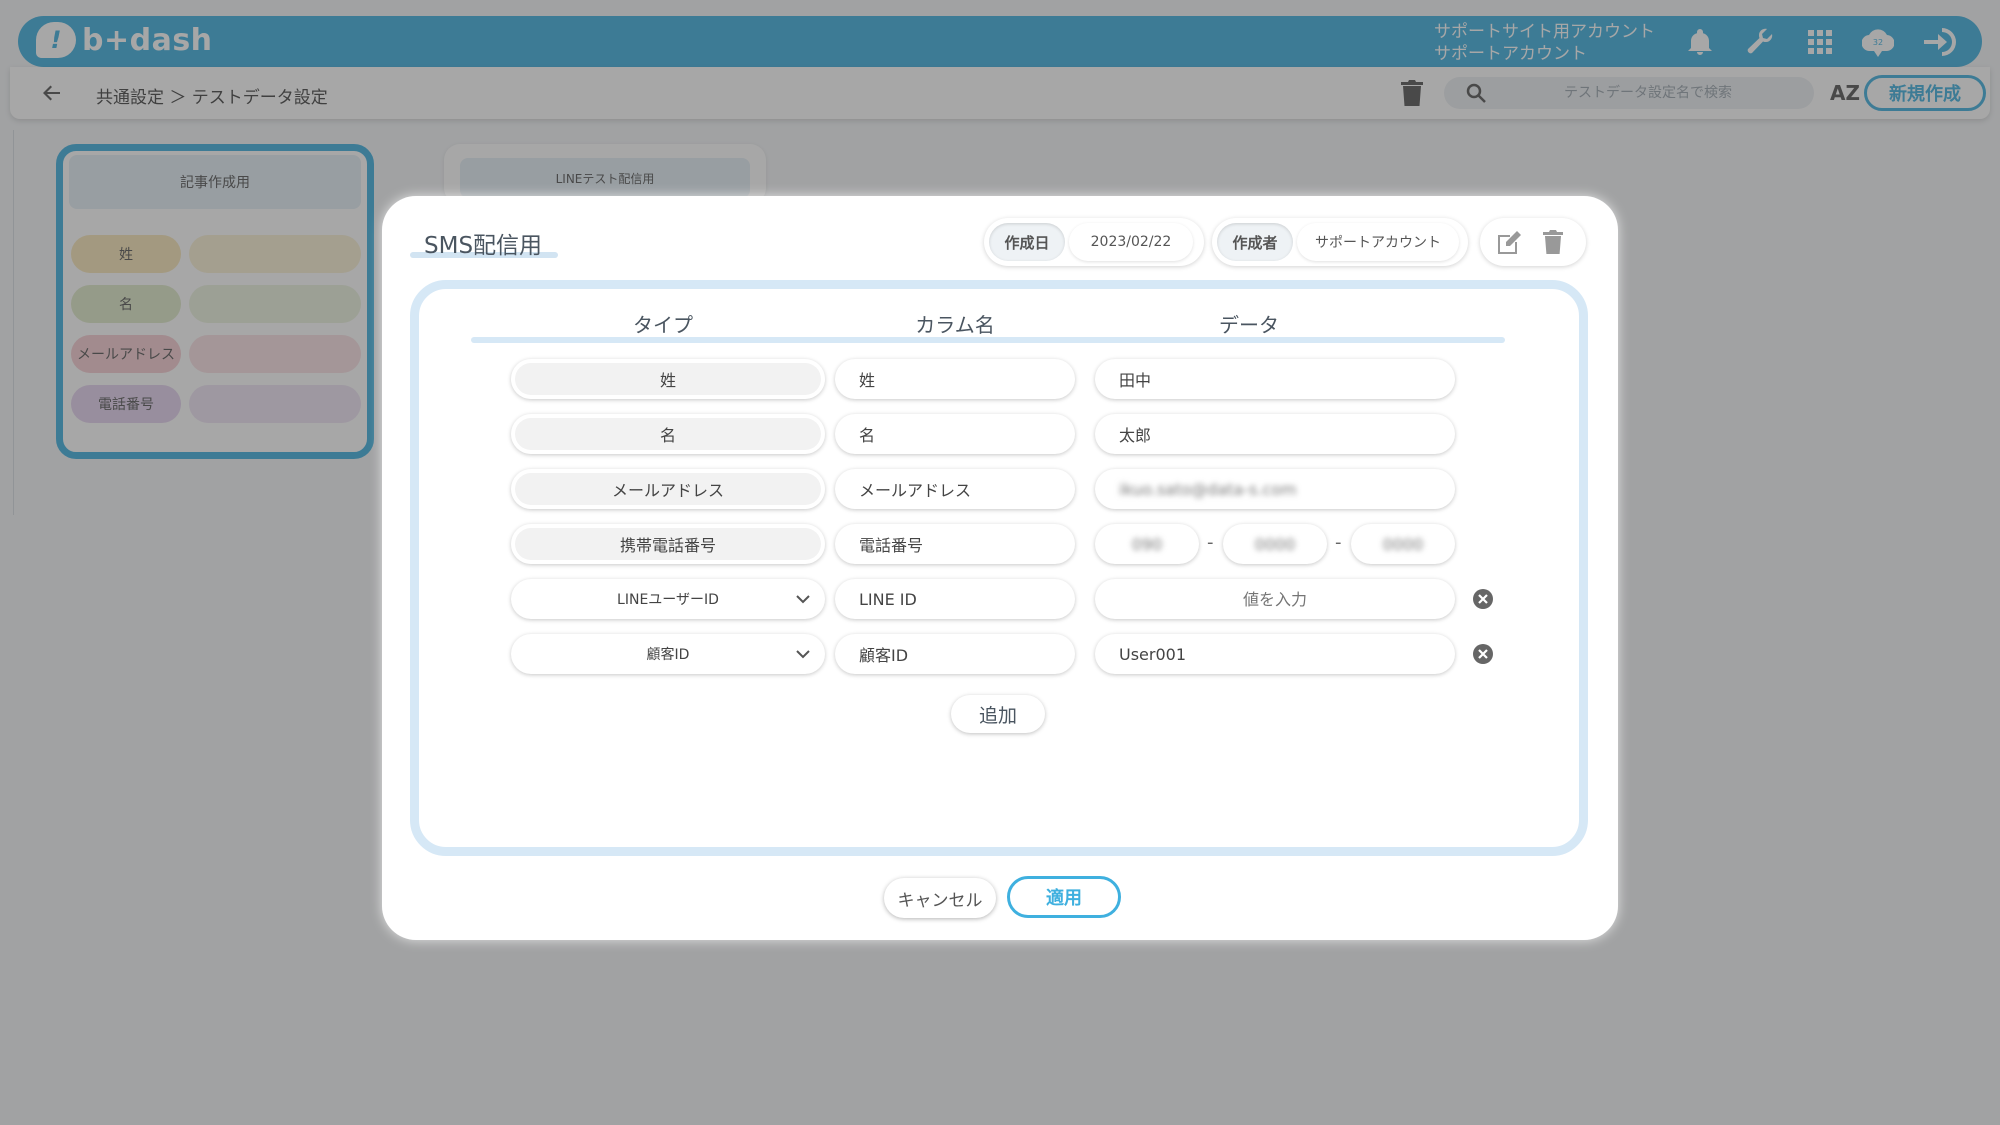 Image resolution: width=2000 pixels, height=1125 pixels. Describe the element at coordinates (1255, 242) in the screenshot. I see `creator-label: 作成者` at that location.